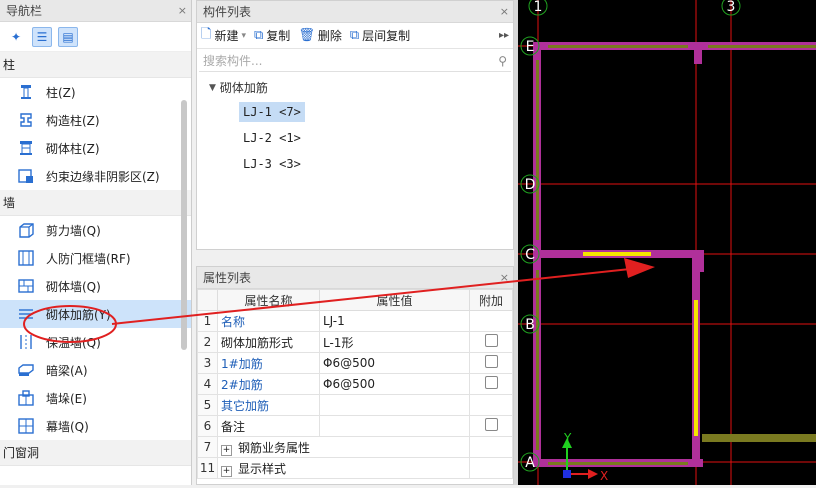 This screenshot has height=488, width=816. What do you see at coordinates (243, 36) in the screenshot?
I see `chevron-down-icon: ▾` at bounding box center [243, 36].